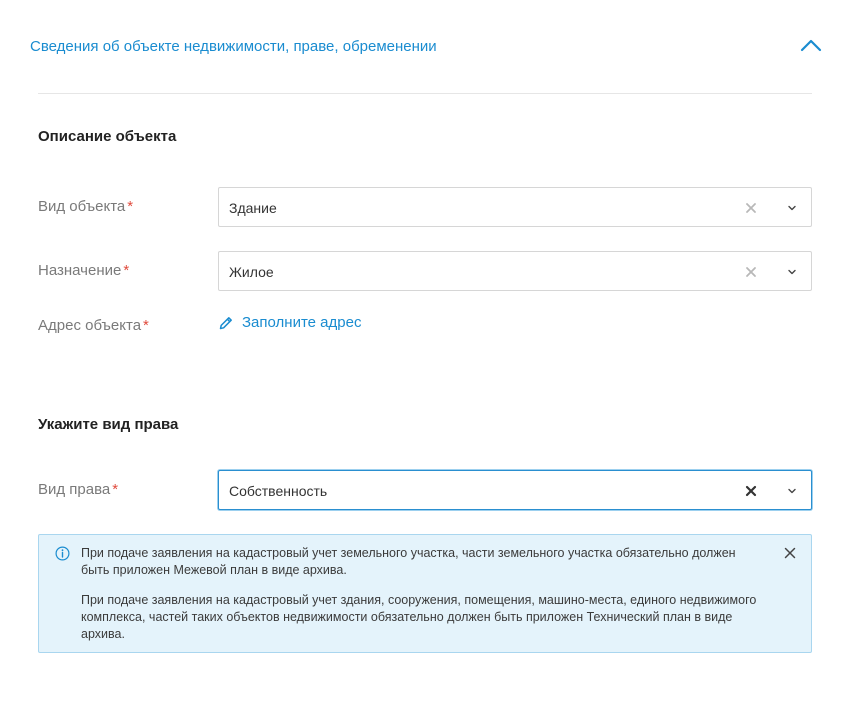 This screenshot has width=852, height=725. I want to click on right-type-label-text: Вид права, so click(74, 489).